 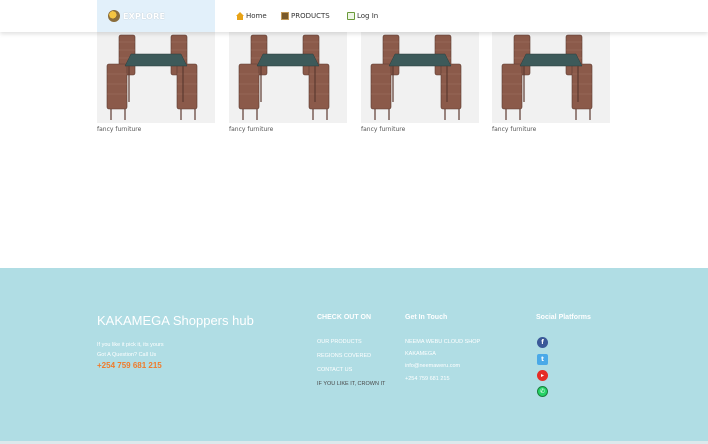 I want to click on facebook-icon: f, so click(x=542, y=342).